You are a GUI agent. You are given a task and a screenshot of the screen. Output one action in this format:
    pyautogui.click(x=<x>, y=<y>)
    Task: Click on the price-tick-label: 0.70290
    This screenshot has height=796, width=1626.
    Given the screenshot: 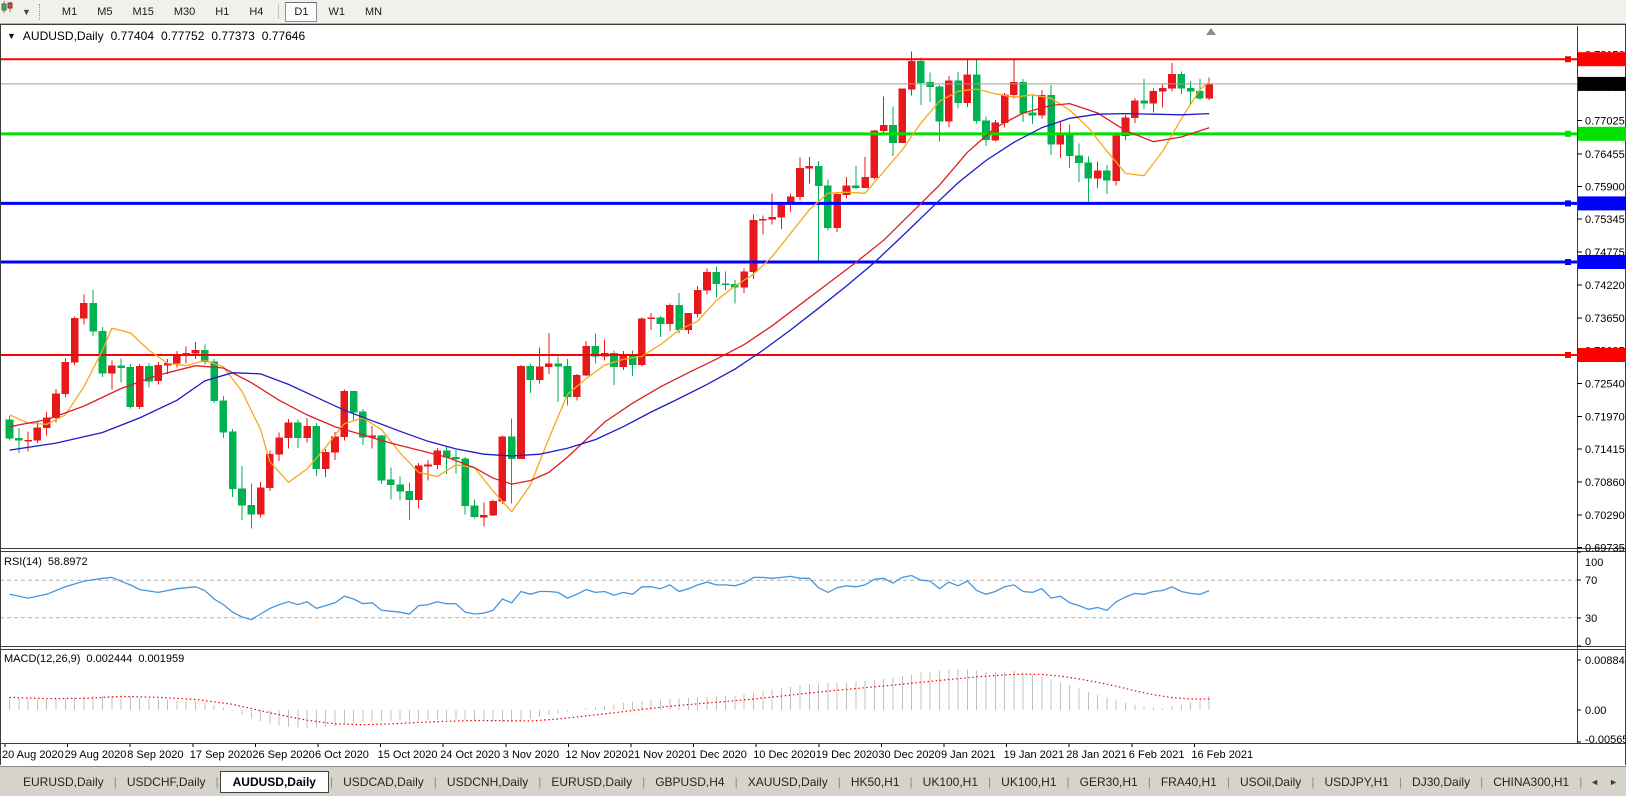 What is the action you would take?
    pyautogui.click(x=1605, y=516)
    